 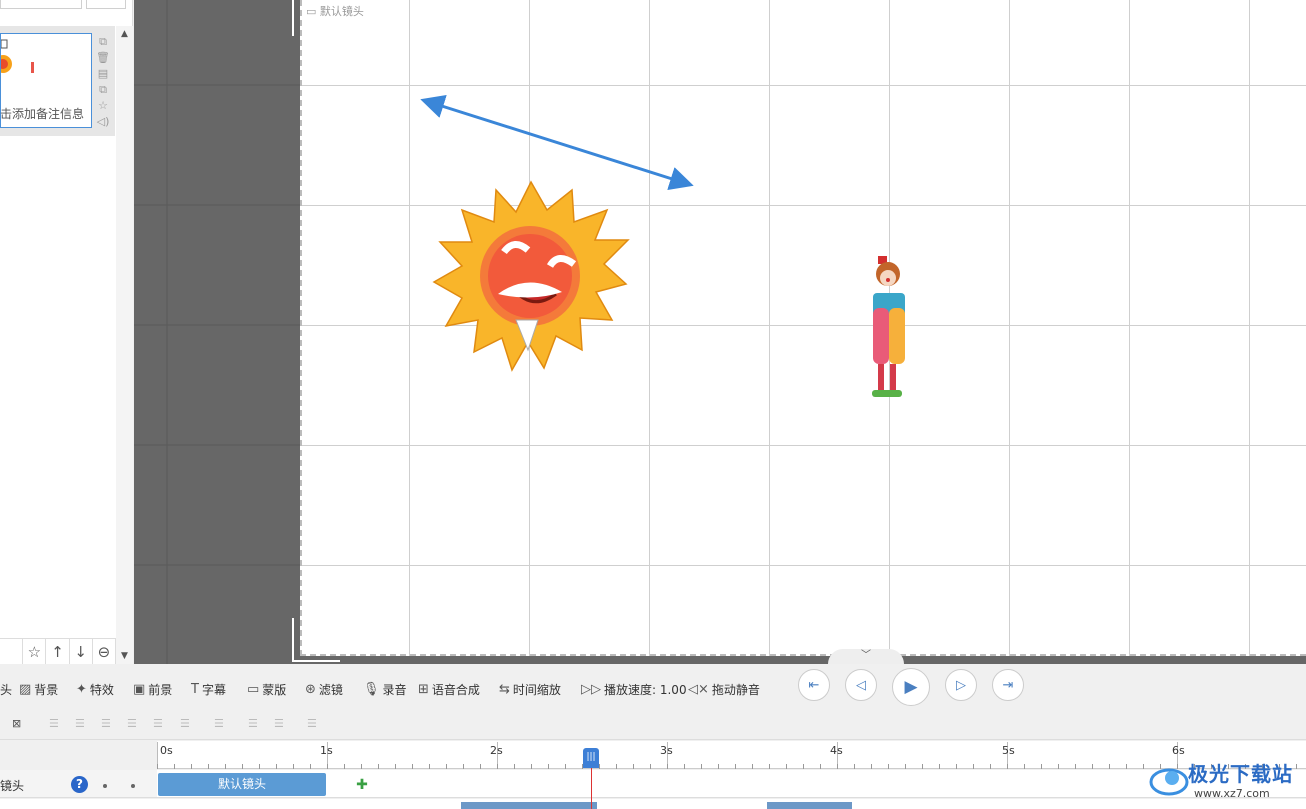 I want to click on mask-icon: ▭, so click(x=253, y=689).